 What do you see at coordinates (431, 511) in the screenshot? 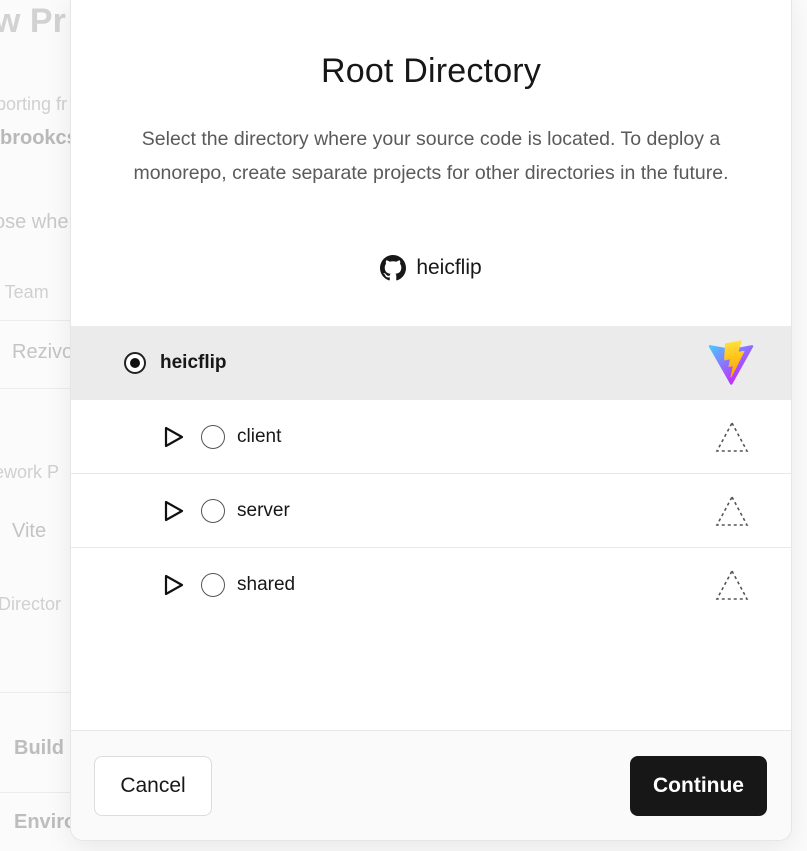
I see `directory-row-server: server` at bounding box center [431, 511].